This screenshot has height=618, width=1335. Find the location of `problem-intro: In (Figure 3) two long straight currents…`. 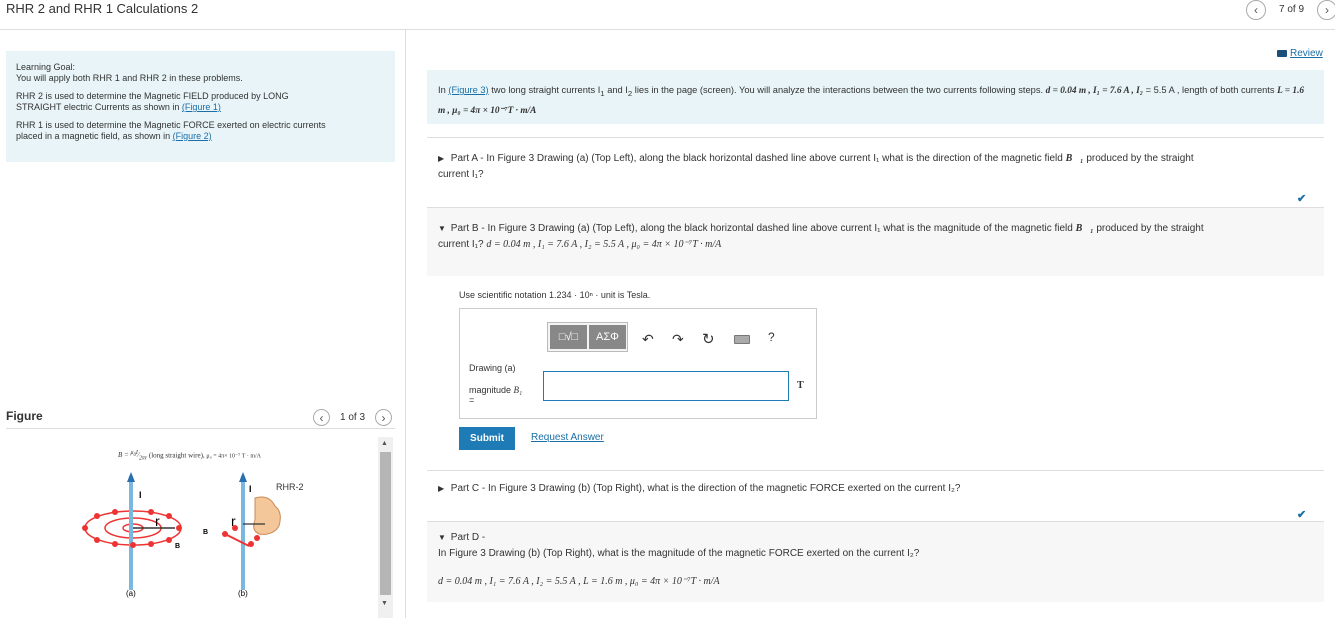

problem-intro: In (Figure 3) two long straight currents… is located at coordinates (875, 97).